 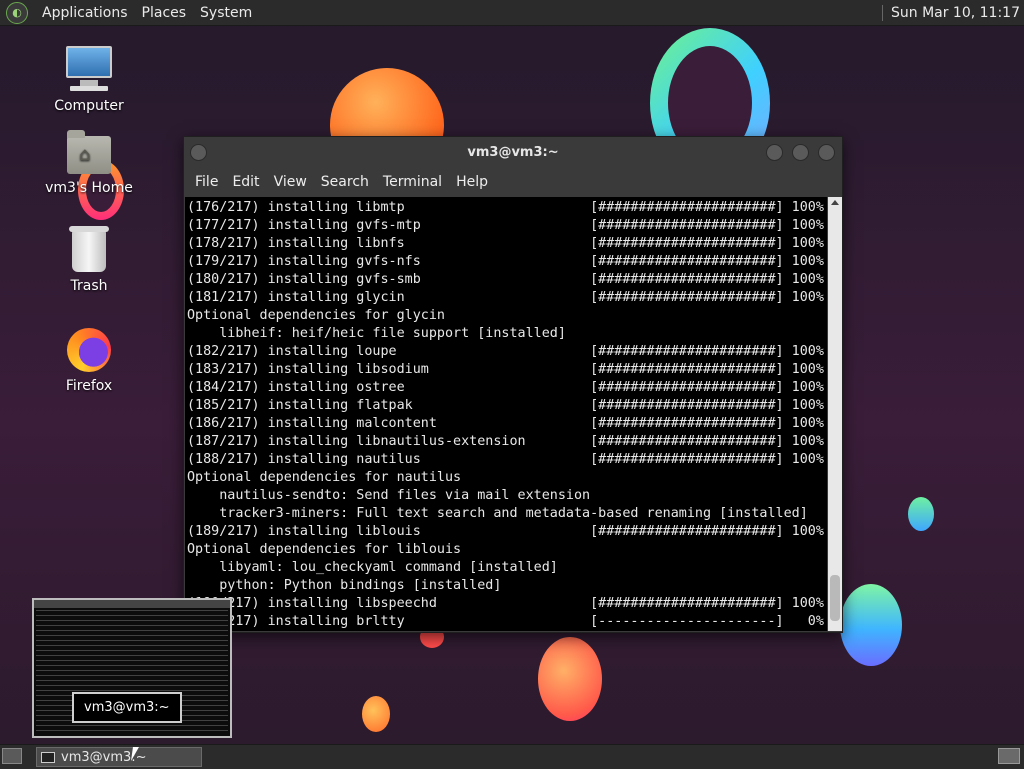 What do you see at coordinates (835, 414) in the screenshot?
I see `terminal-scrollbar` at bounding box center [835, 414].